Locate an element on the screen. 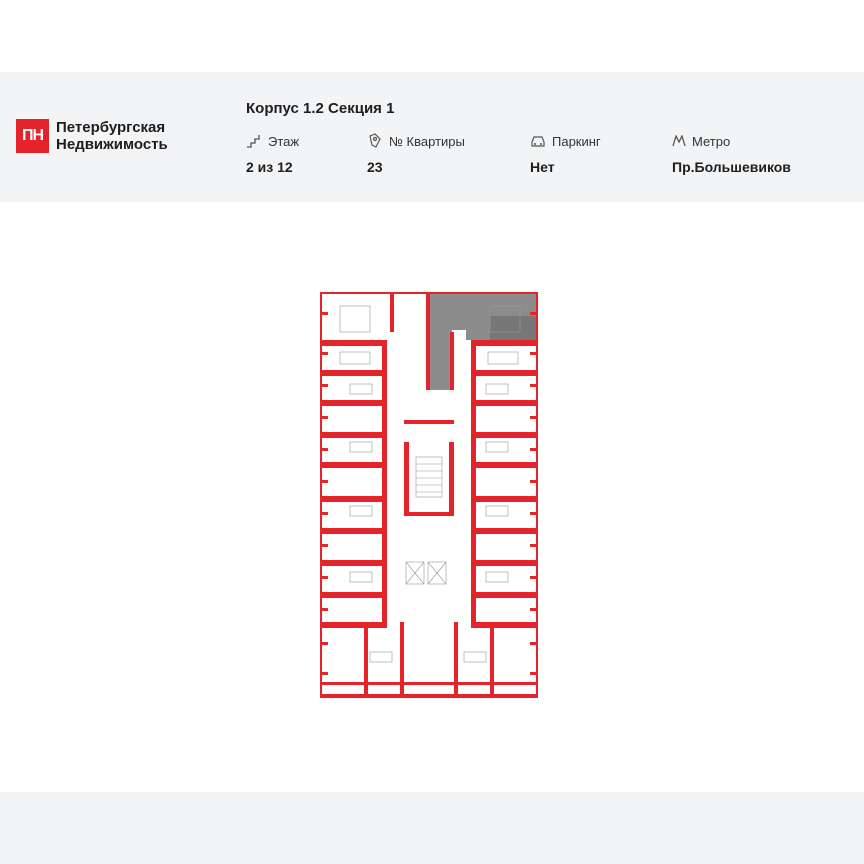 This screenshot has height=864, width=864. info-parking-value: Нет is located at coordinates (542, 167).